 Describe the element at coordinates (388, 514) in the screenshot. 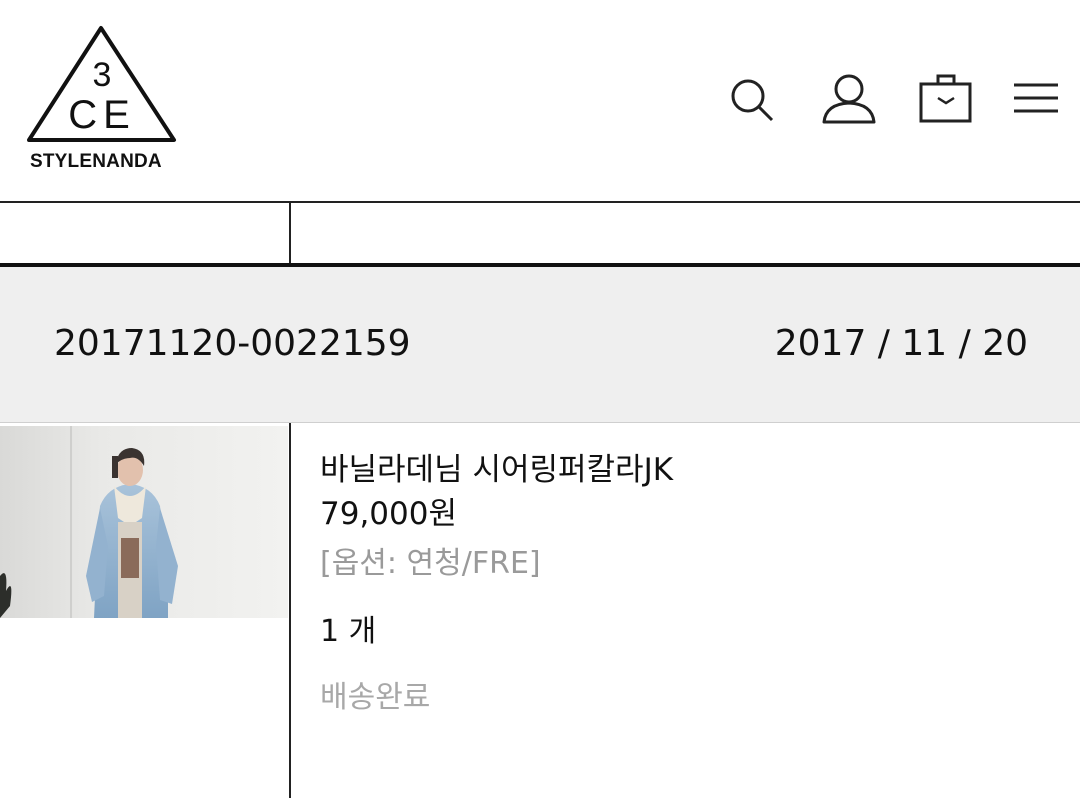

I see `product-price: 79,000원` at that location.